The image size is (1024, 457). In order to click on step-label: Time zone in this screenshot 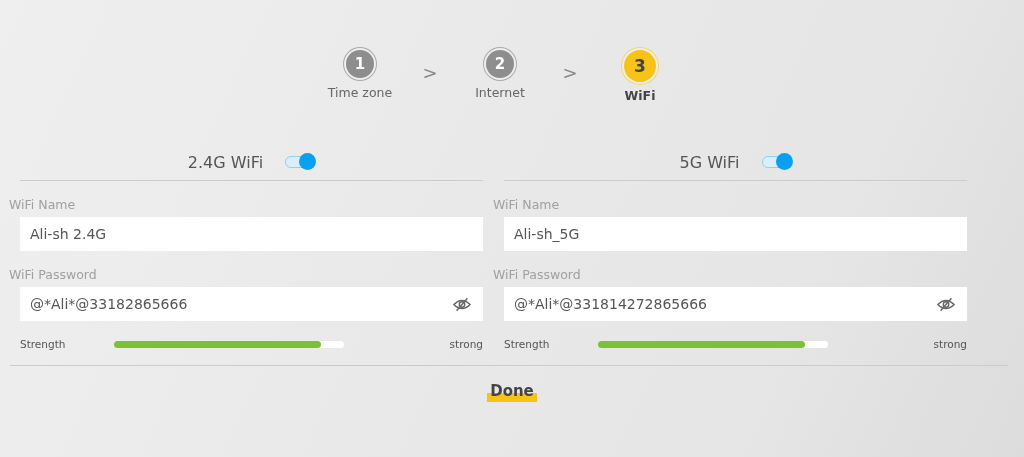, I will do `click(360, 92)`.